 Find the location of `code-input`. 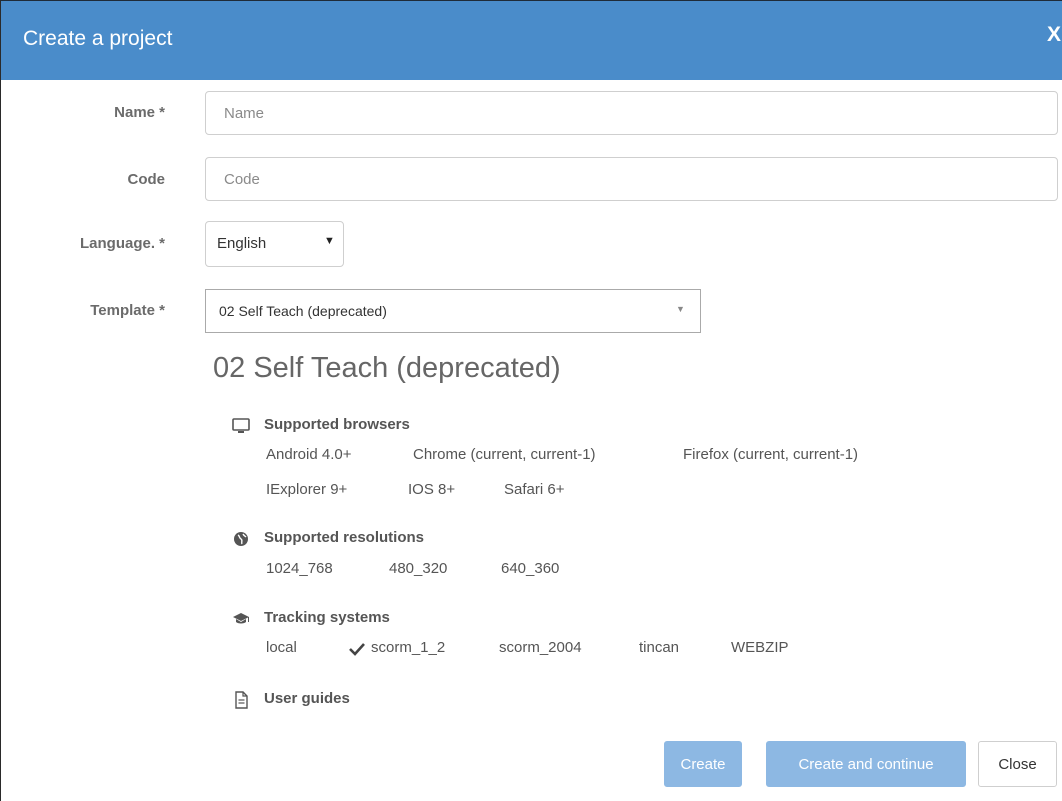

code-input is located at coordinates (631, 179).